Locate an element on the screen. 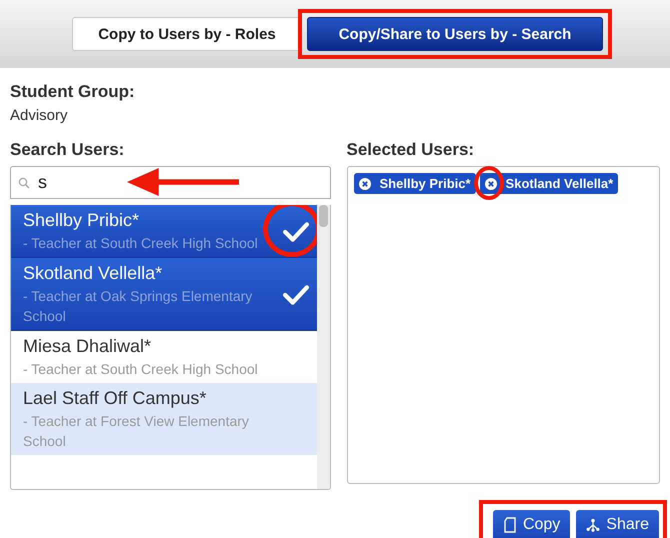 Image resolution: width=670 pixels, height=538 pixels. user-name: Shellby Pribic* is located at coordinates (81, 220).